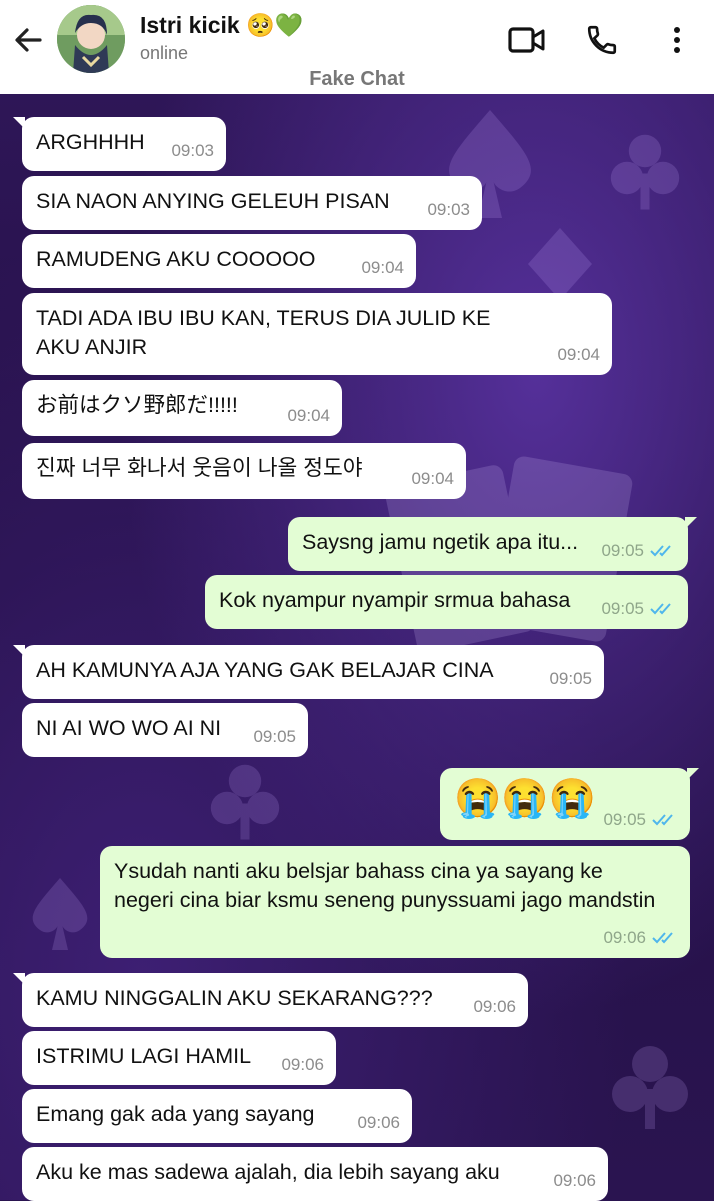 The width and height of the screenshot is (714, 1201). What do you see at coordinates (602, 40) in the screenshot?
I see `phone-icon` at bounding box center [602, 40].